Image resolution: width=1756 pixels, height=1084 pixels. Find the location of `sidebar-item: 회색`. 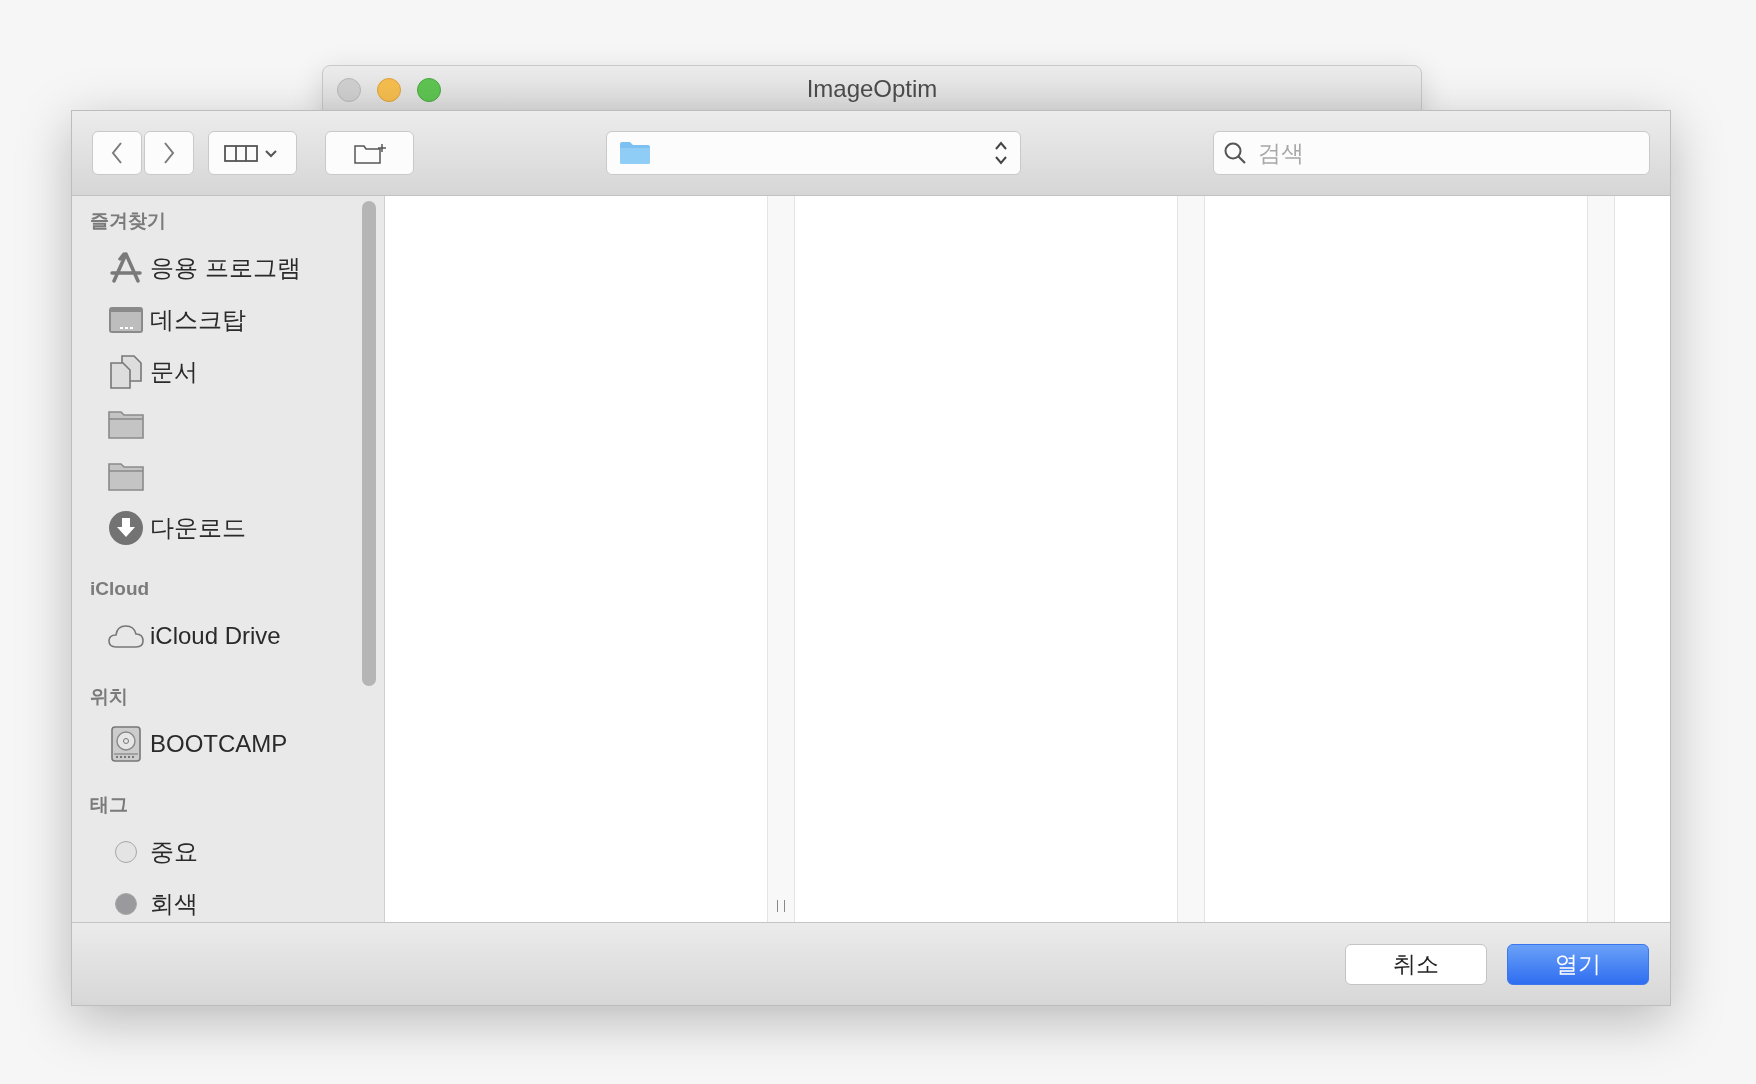

sidebar-item: 회색 is located at coordinates (237, 900).